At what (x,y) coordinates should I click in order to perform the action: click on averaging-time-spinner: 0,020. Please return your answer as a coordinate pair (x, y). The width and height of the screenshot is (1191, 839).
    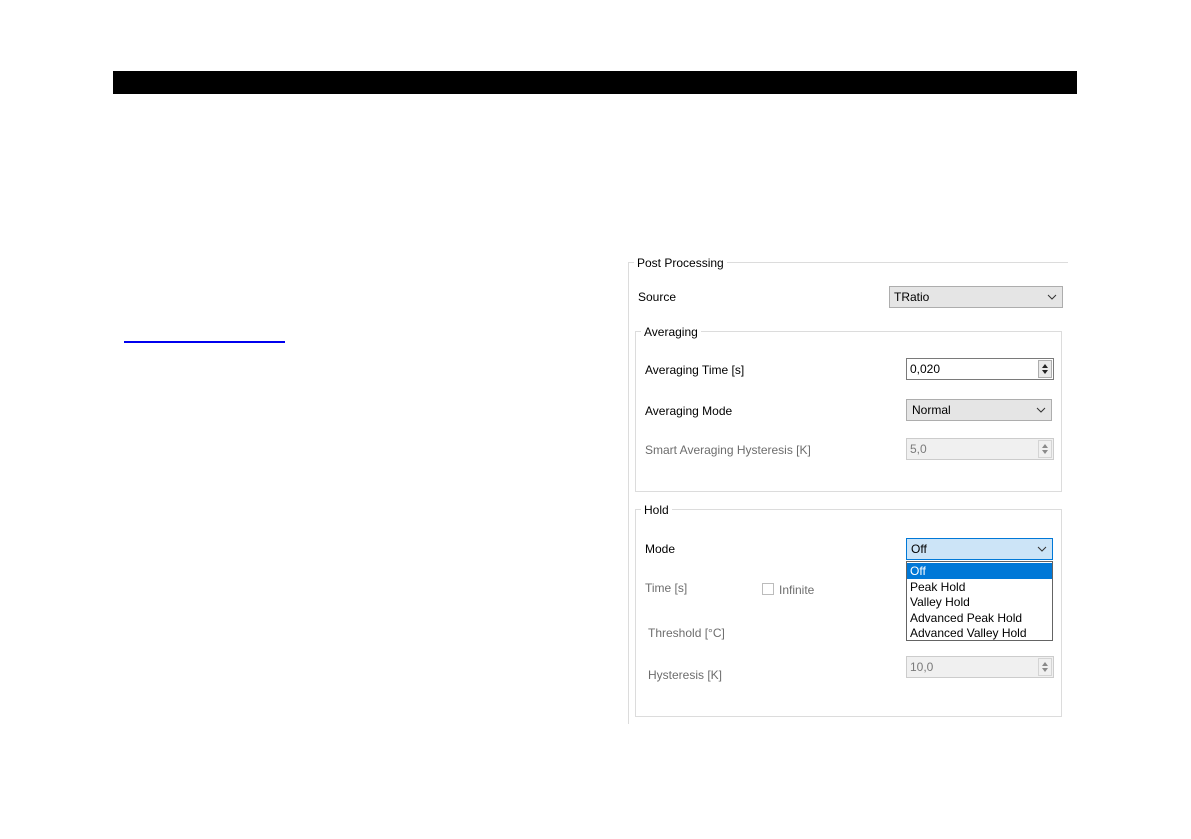
    Looking at the image, I should click on (980, 369).